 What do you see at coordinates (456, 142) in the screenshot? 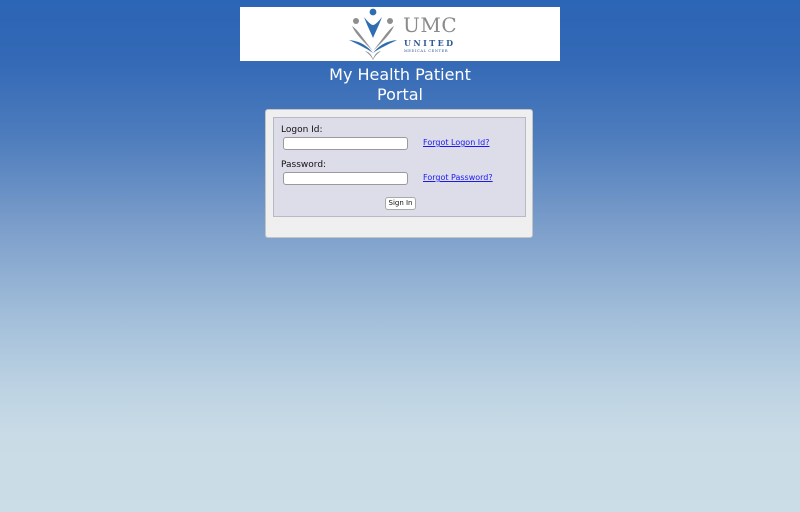
I see `forgot-logon-id-link: Forgot Logon Id?` at bounding box center [456, 142].